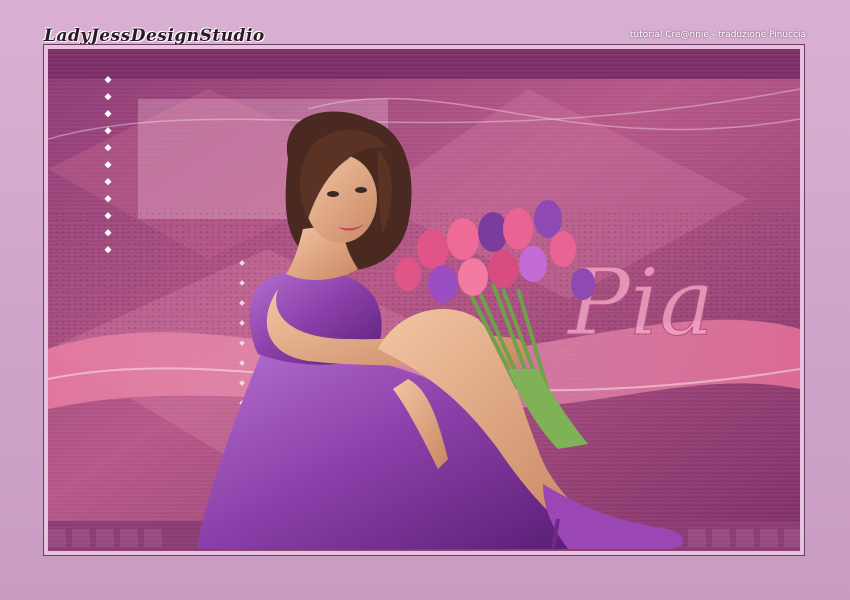  What do you see at coordinates (717, 35) in the screenshot?
I see `tutorial-credit: tutorial Cre@nnie - traduzione Pinuccia` at bounding box center [717, 35].